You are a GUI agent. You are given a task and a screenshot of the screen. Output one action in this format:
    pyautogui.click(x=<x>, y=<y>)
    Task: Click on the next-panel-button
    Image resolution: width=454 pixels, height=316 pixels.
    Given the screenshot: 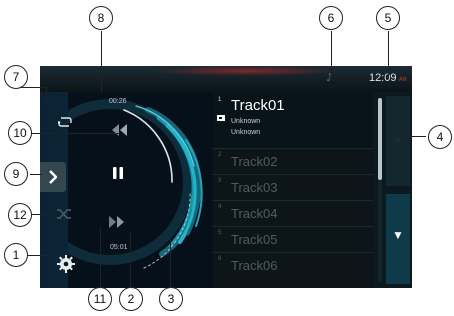 What is the action you would take?
    pyautogui.click(x=53, y=177)
    